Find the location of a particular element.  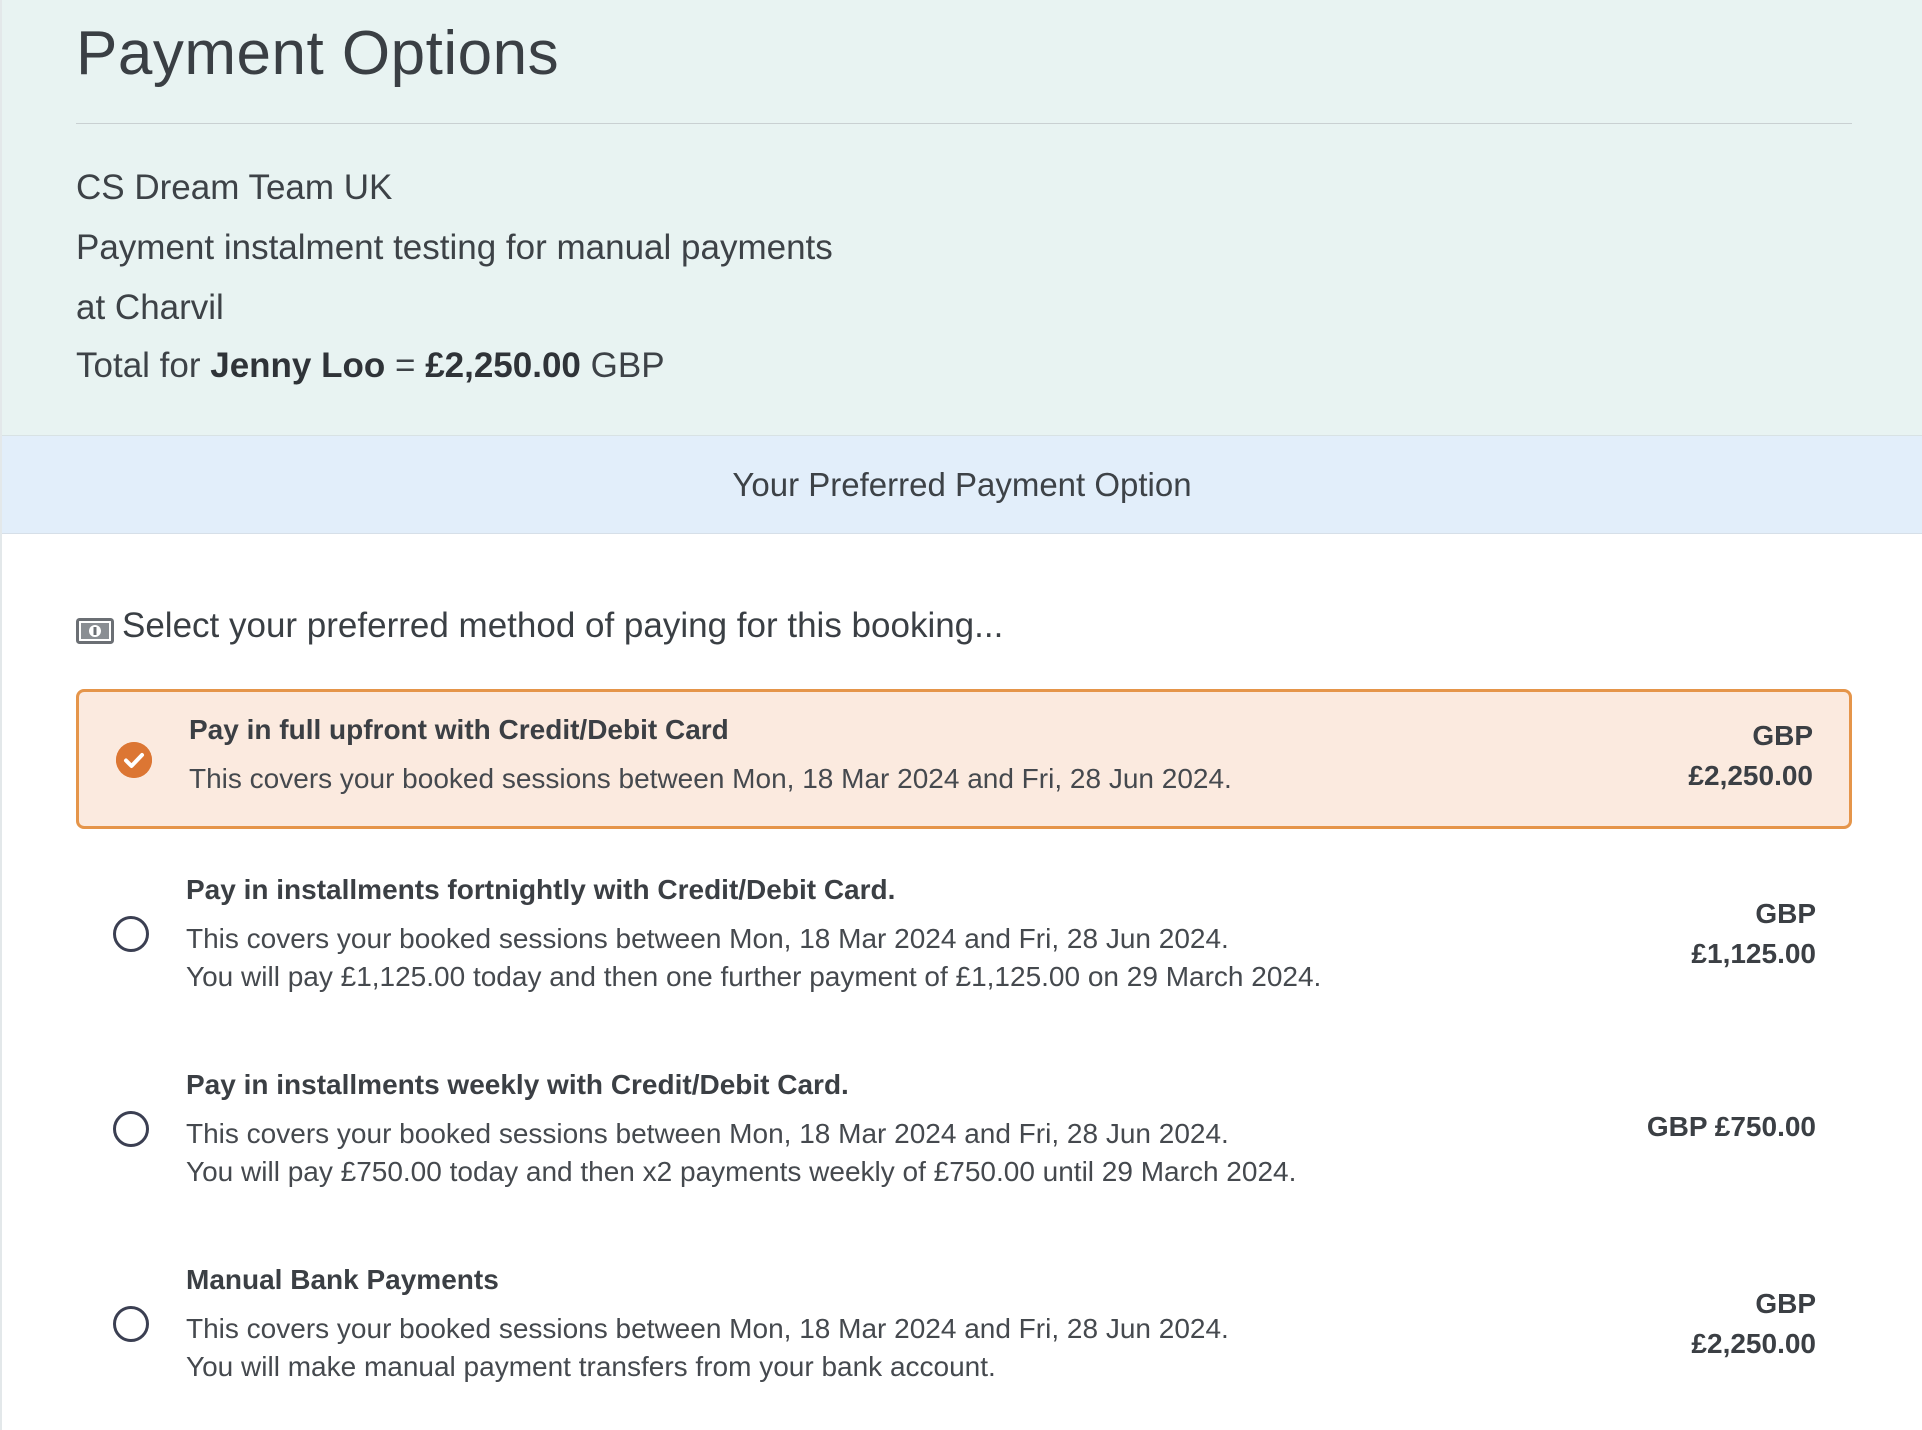

option-price: GBP £1,125.00 is located at coordinates (1753, 934).